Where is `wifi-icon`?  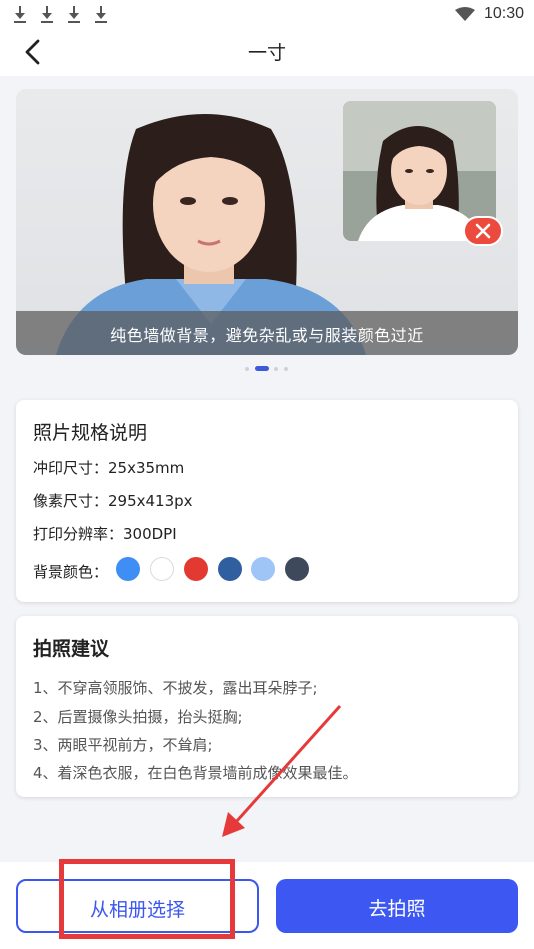 wifi-icon is located at coordinates (465, 14).